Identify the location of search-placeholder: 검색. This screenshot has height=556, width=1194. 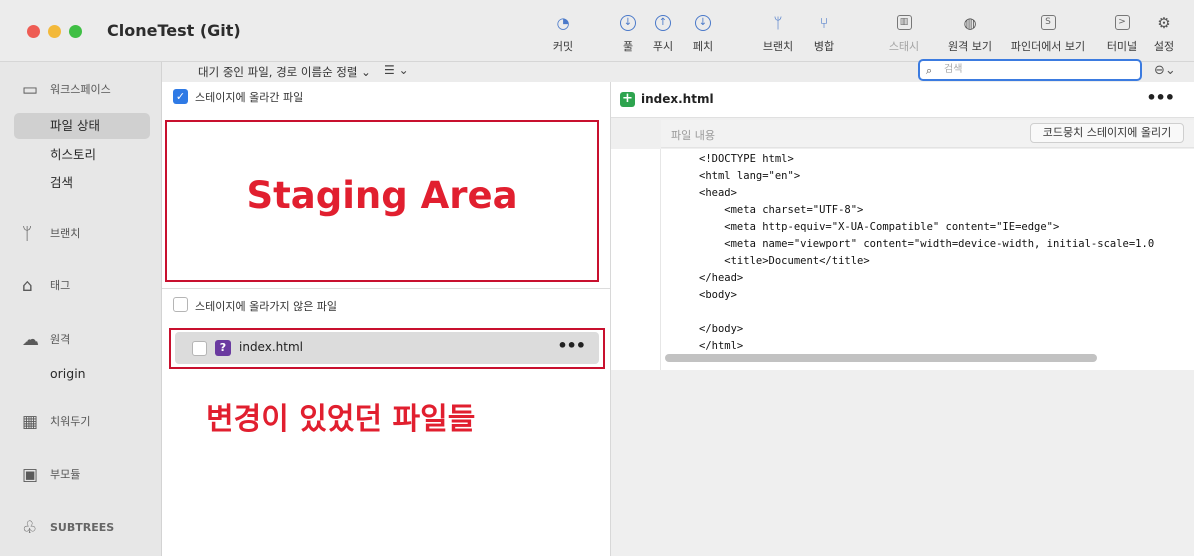
(953, 69).